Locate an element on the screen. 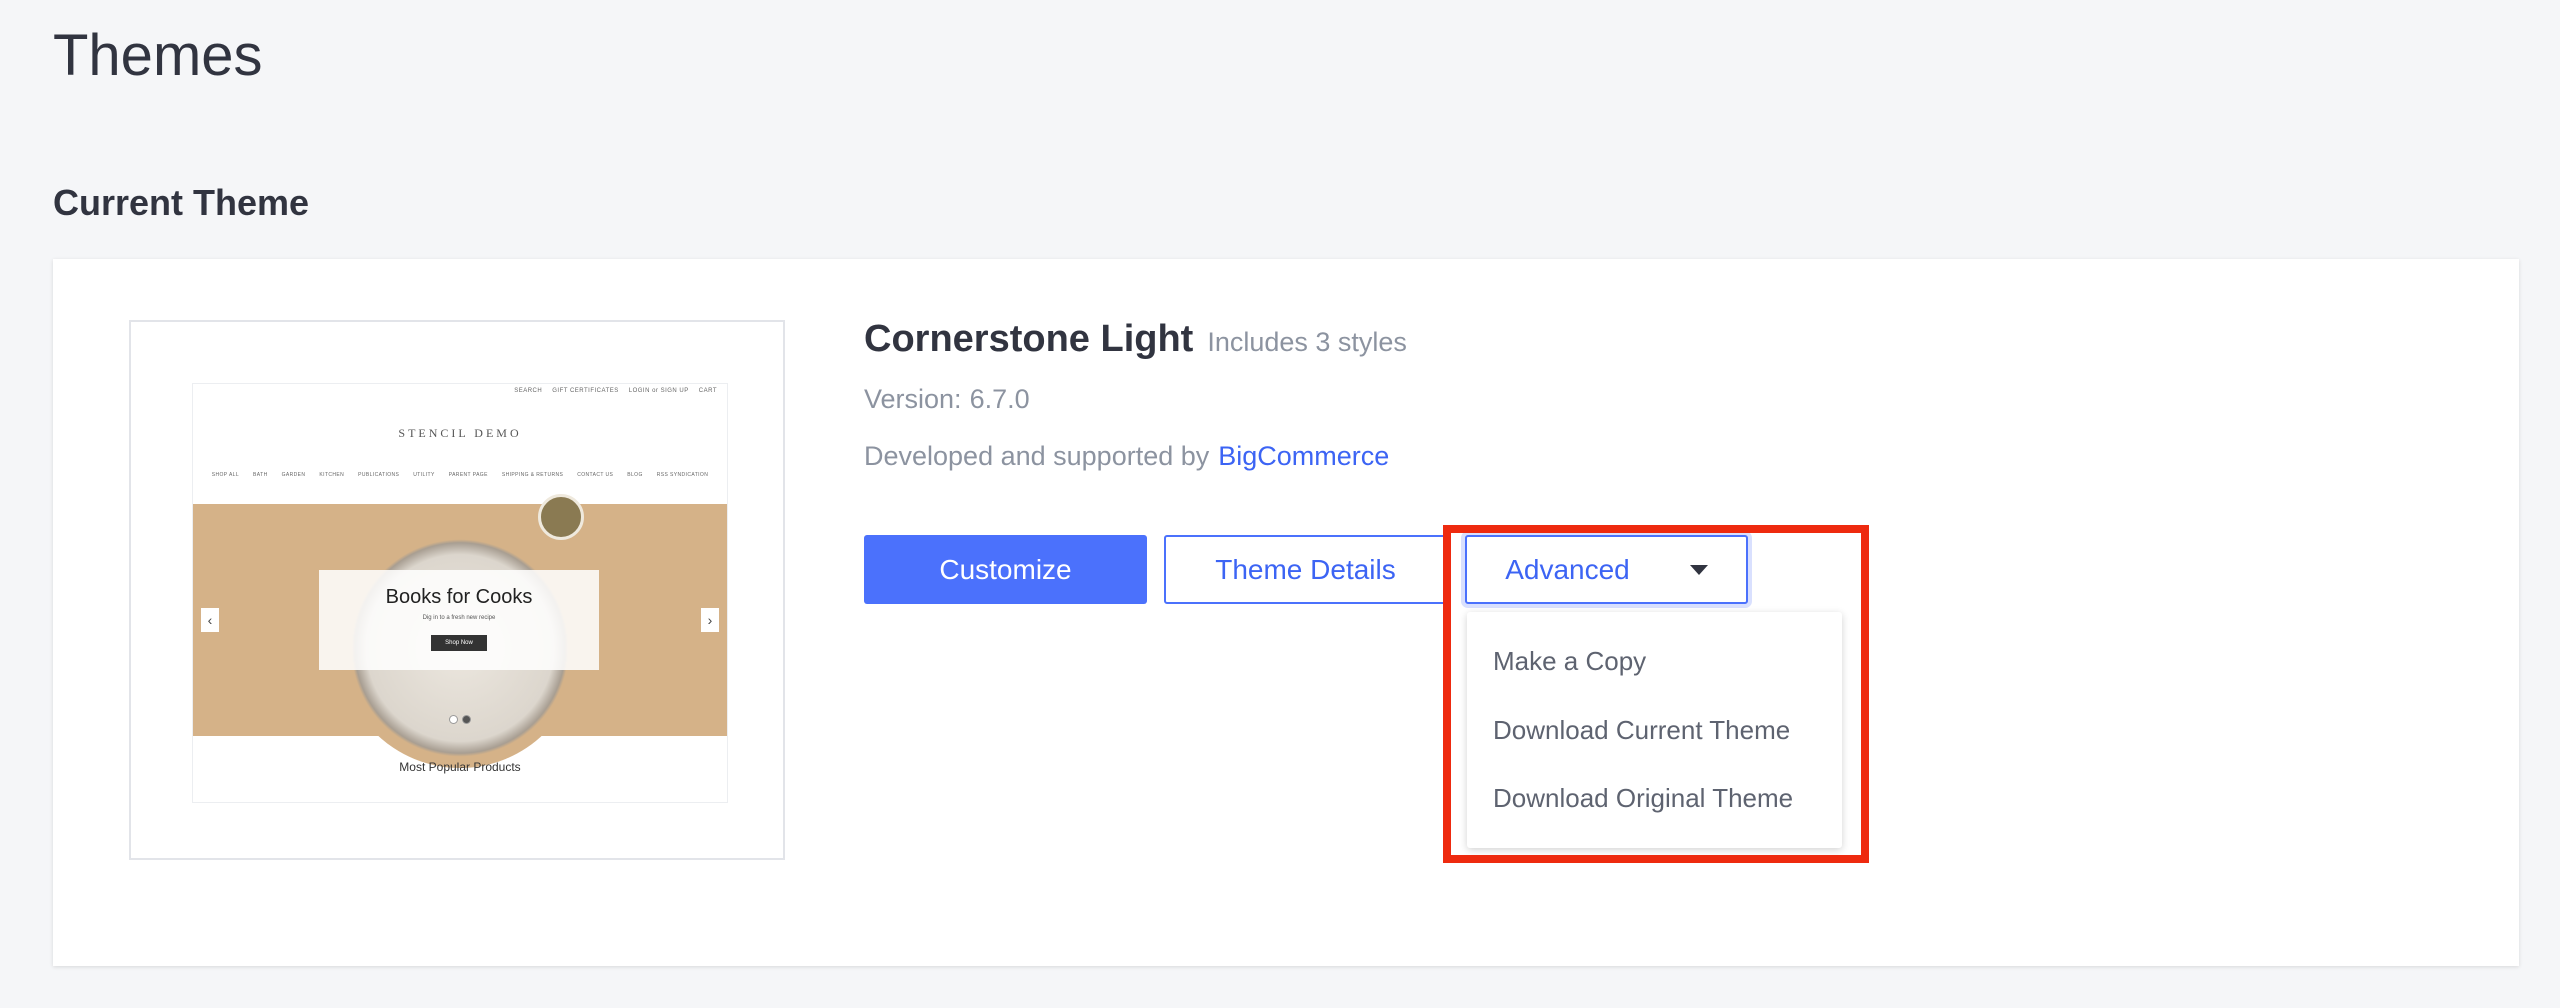  advanced-button-label: Advanced is located at coordinates (1567, 569).